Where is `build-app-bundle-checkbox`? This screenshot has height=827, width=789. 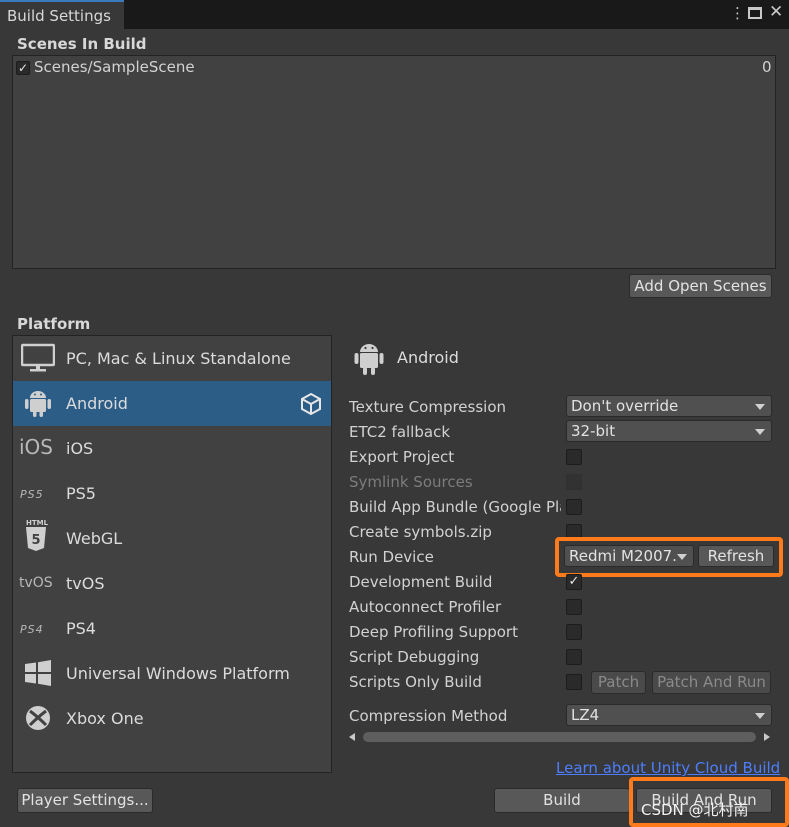
build-app-bundle-checkbox is located at coordinates (574, 507).